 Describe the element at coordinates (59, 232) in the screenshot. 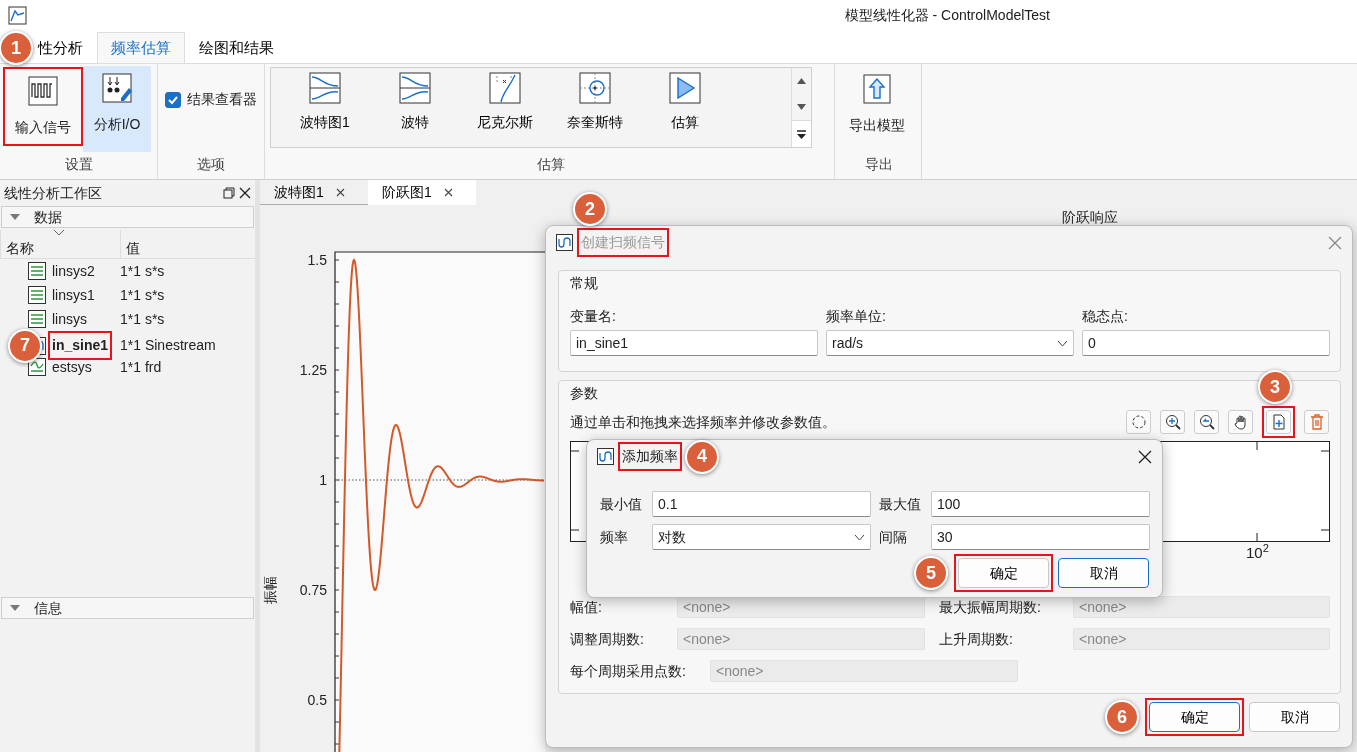

I see `sort-caret-icon` at that location.